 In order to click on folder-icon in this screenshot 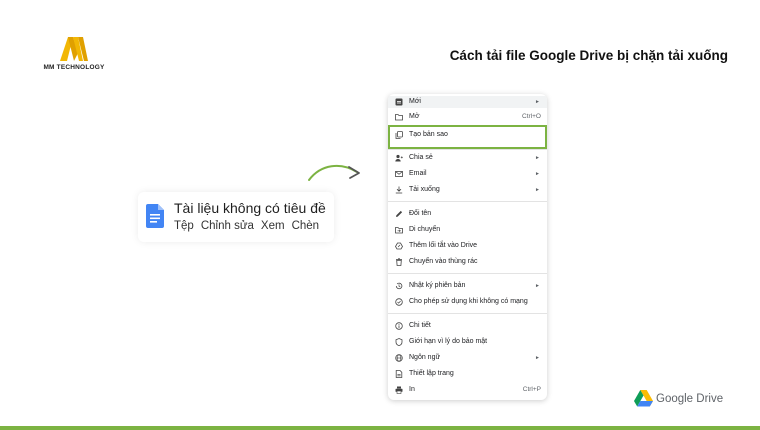, I will do `click(399, 117)`.